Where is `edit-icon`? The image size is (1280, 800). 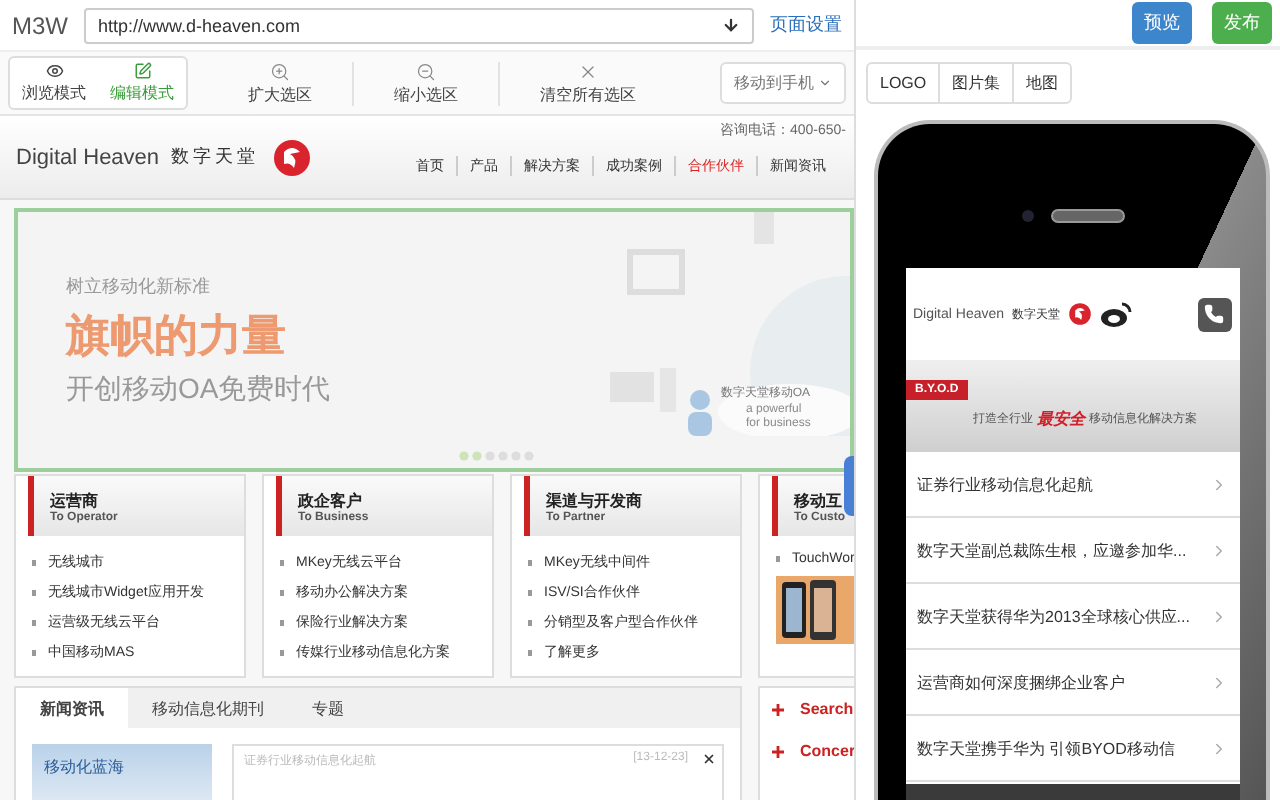
edit-icon is located at coordinates (142, 71).